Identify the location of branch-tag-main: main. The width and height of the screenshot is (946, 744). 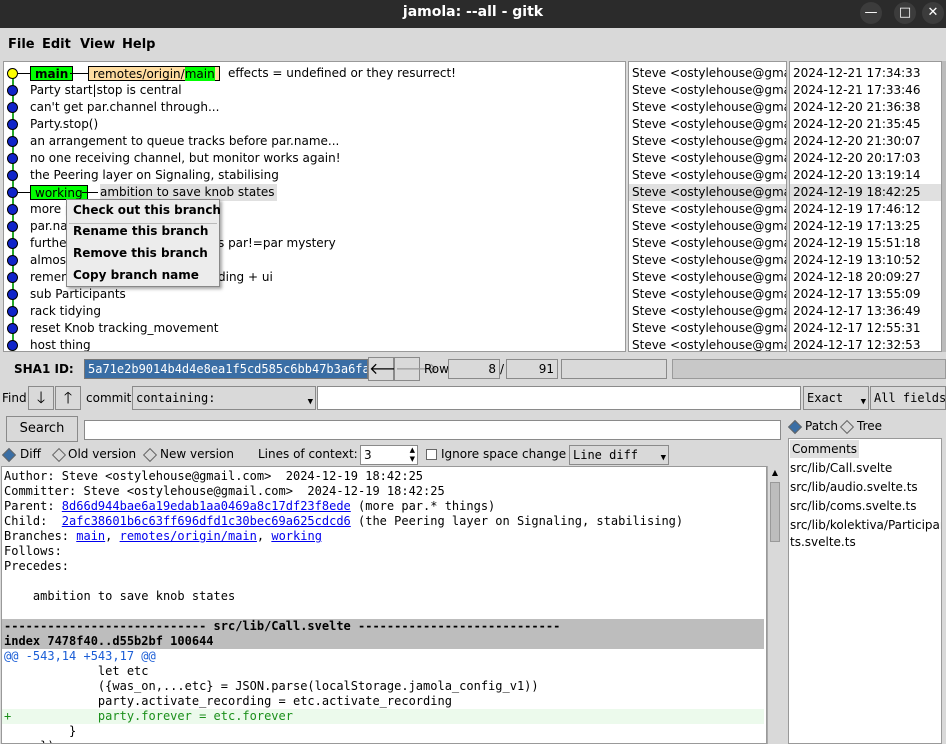
(52, 73).